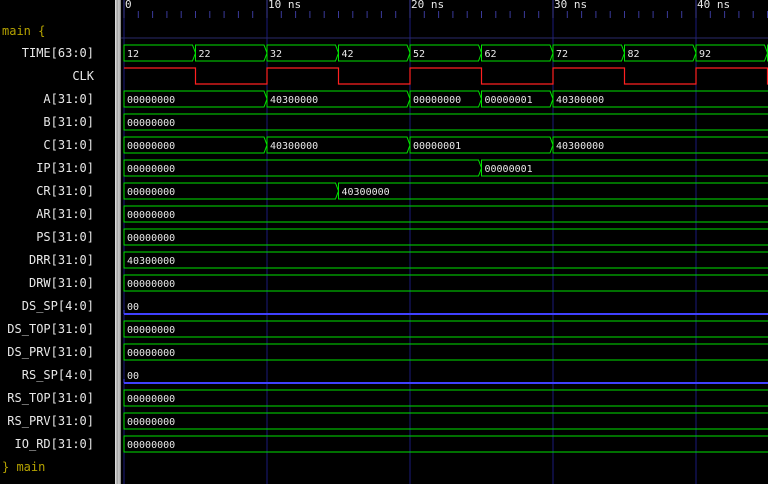  Describe the element at coordinates (54, 444) in the screenshot. I see `signal-name: IO_RD[31:0]` at that location.